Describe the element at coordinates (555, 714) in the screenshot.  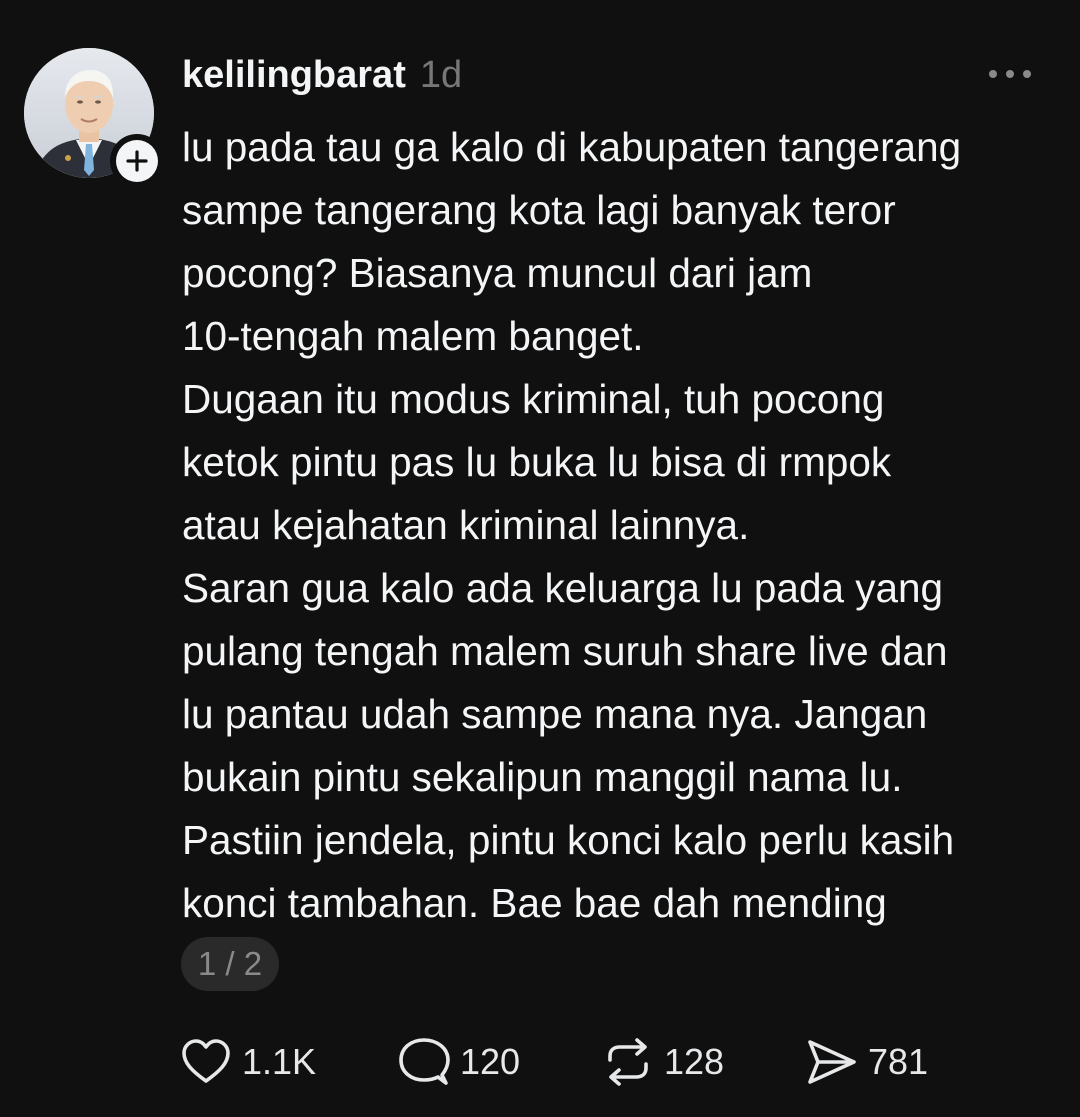
I see `post-text-line: lu pantau udah sampe mana nya. Jangan` at that location.